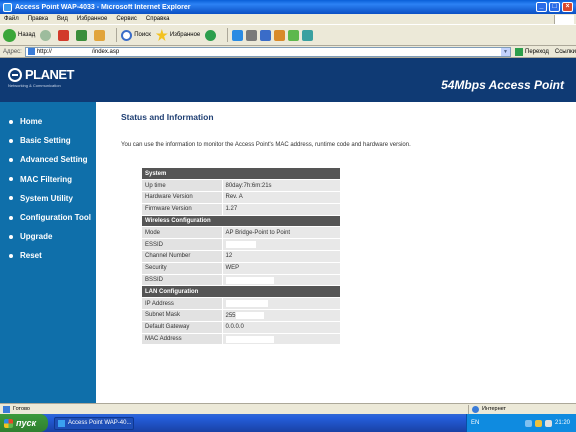 This screenshot has width=576, height=432. I want to click on back-arrow-icon, so click(9, 35).